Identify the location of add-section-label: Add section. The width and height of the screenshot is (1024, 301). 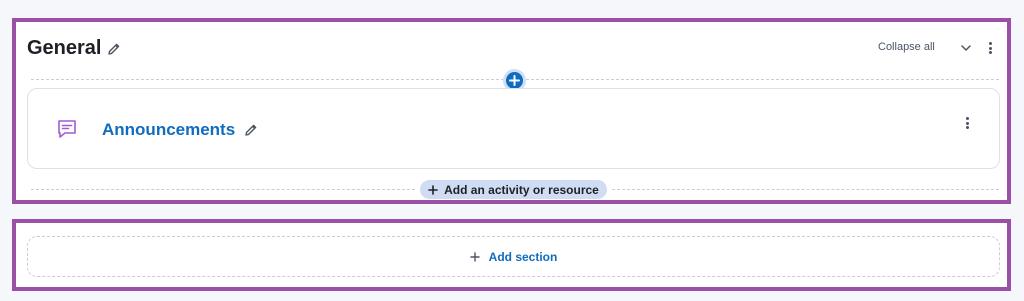
(523, 256).